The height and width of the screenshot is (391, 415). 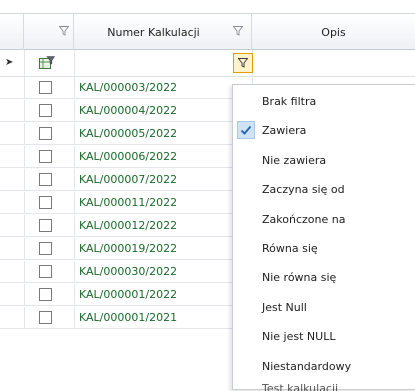 I want to click on filter-option-label: Zawiera, so click(x=284, y=130).